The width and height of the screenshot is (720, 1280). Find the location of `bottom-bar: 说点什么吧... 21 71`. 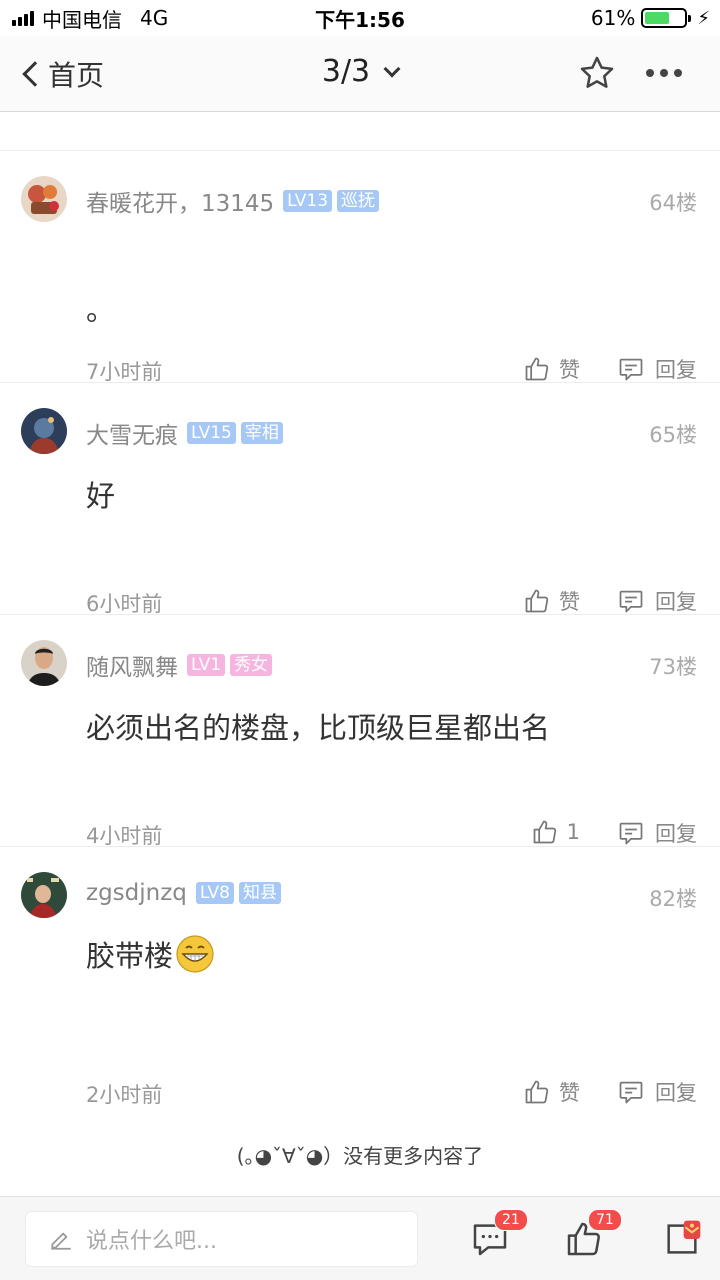

bottom-bar: 说点什么吧... 21 71 is located at coordinates (360, 1238).